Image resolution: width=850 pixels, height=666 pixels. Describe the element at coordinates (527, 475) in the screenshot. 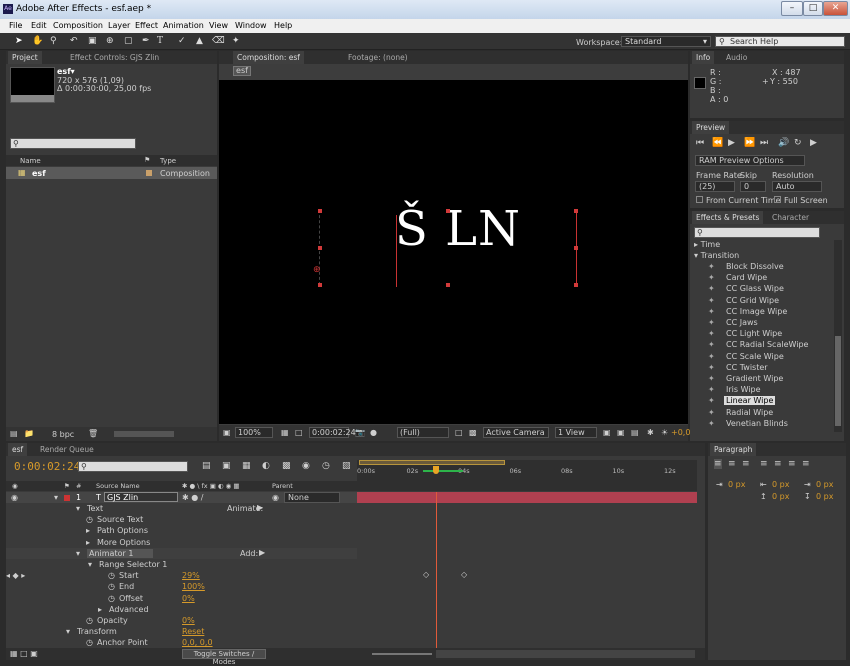

I see `time-ruler: 0:00s 02s 04s 06s 08s 10s 12s` at that location.